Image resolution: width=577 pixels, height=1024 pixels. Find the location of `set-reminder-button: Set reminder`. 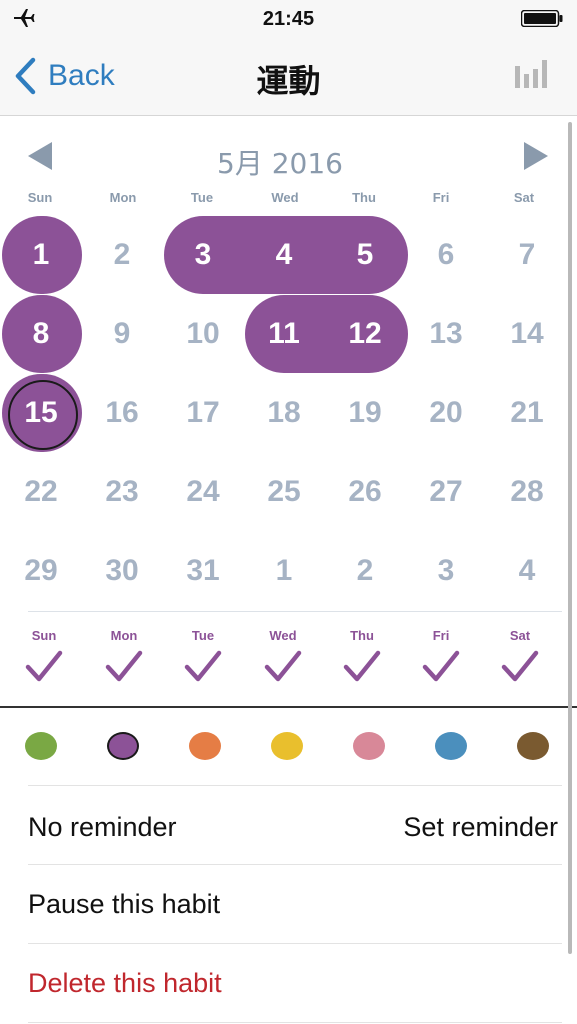

set-reminder-button: Set reminder is located at coordinates (480, 827).